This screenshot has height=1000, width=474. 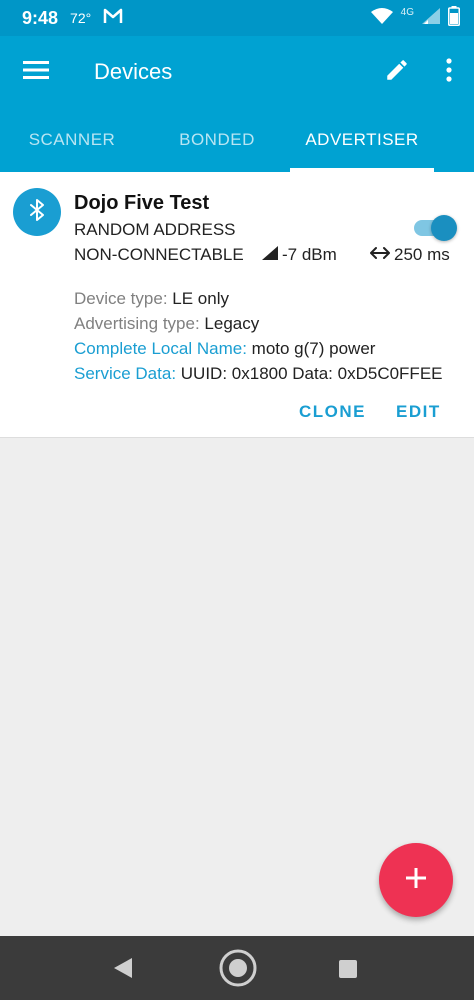 What do you see at coordinates (40, 17) in the screenshot?
I see `status-time: 9:48` at bounding box center [40, 17].